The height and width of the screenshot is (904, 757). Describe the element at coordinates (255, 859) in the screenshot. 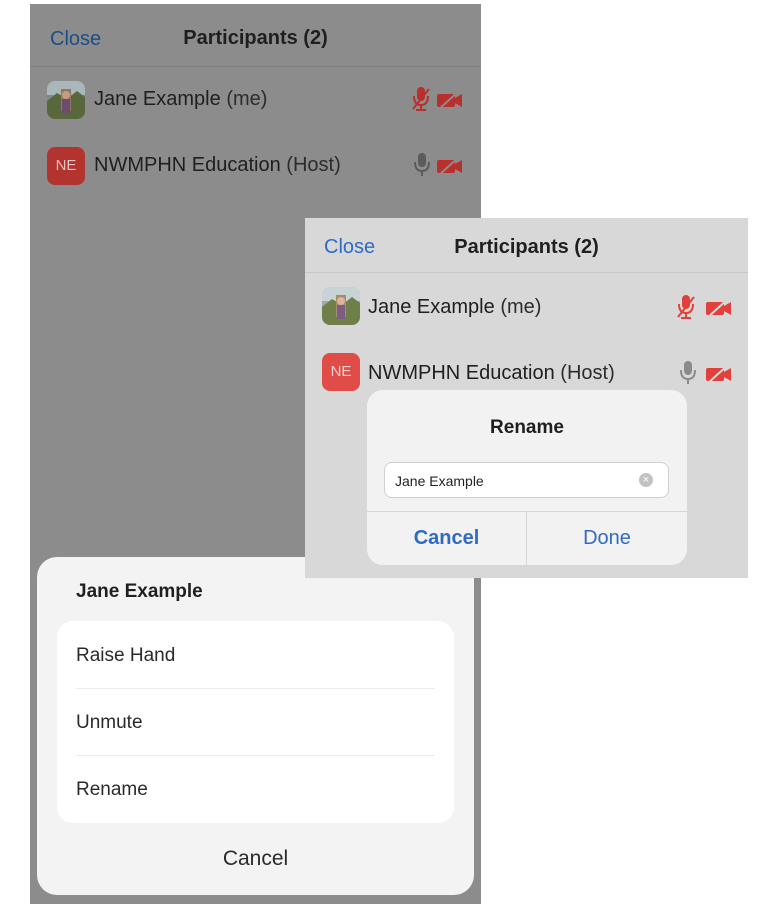

I see `action-sheet-cancel-button: Cancel` at that location.